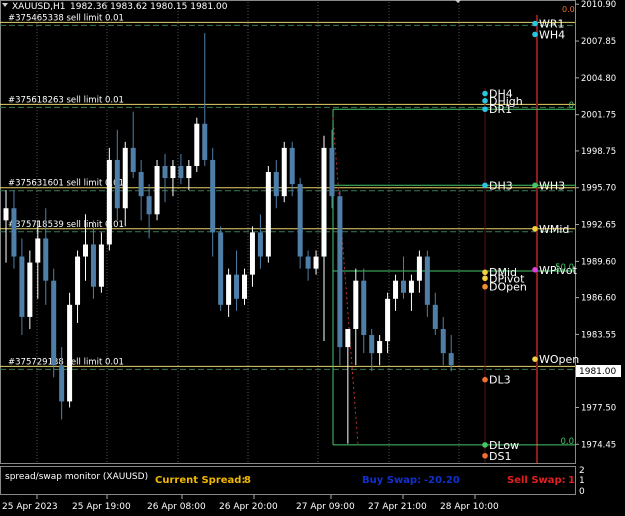 This screenshot has width=625, height=516. I want to click on price-tick-label: 2004.80, so click(598, 79).